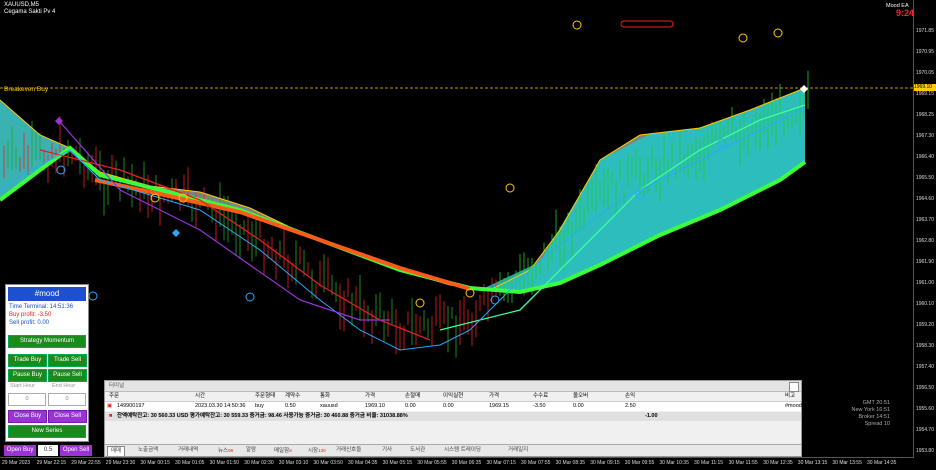  What do you see at coordinates (647, 24) in the screenshot?
I see `alert-chain-marker` at bounding box center [647, 24].